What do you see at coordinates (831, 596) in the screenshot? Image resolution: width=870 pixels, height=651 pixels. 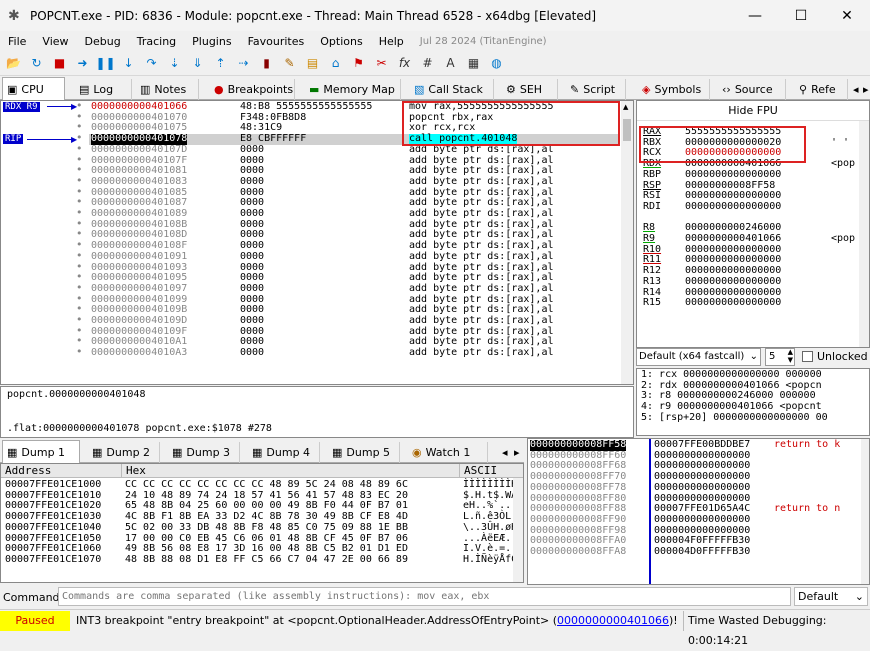 I see `command-mode-select: Default ⌄` at bounding box center [831, 596].